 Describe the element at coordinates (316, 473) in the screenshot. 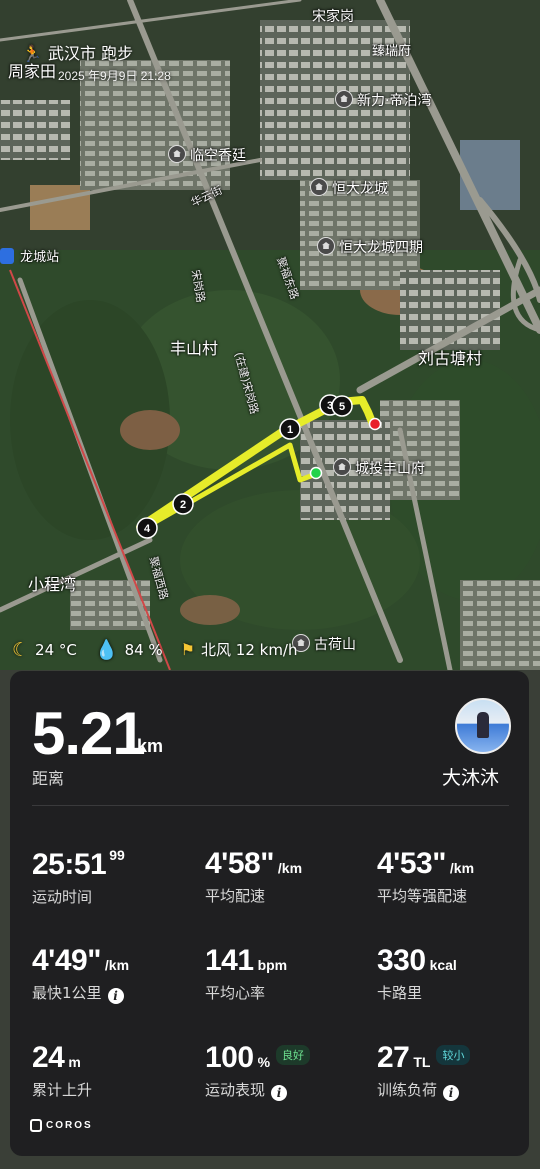

I see `route-start-marker` at that location.